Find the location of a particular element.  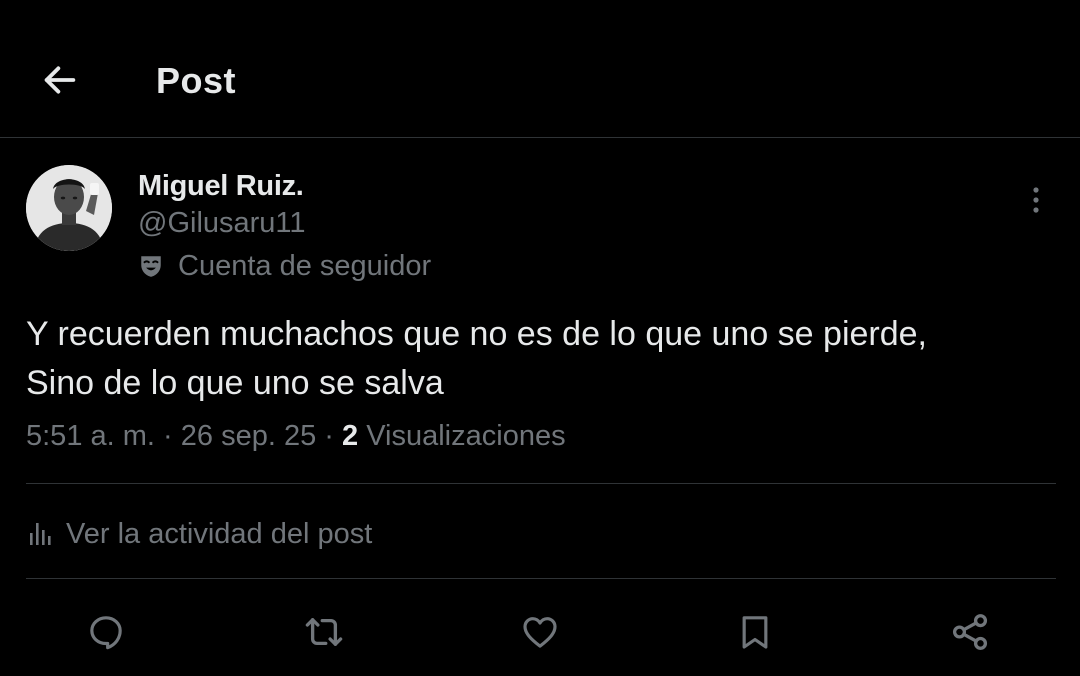

post-text-line: Sino de lo que uno se salva is located at coordinates (235, 383).